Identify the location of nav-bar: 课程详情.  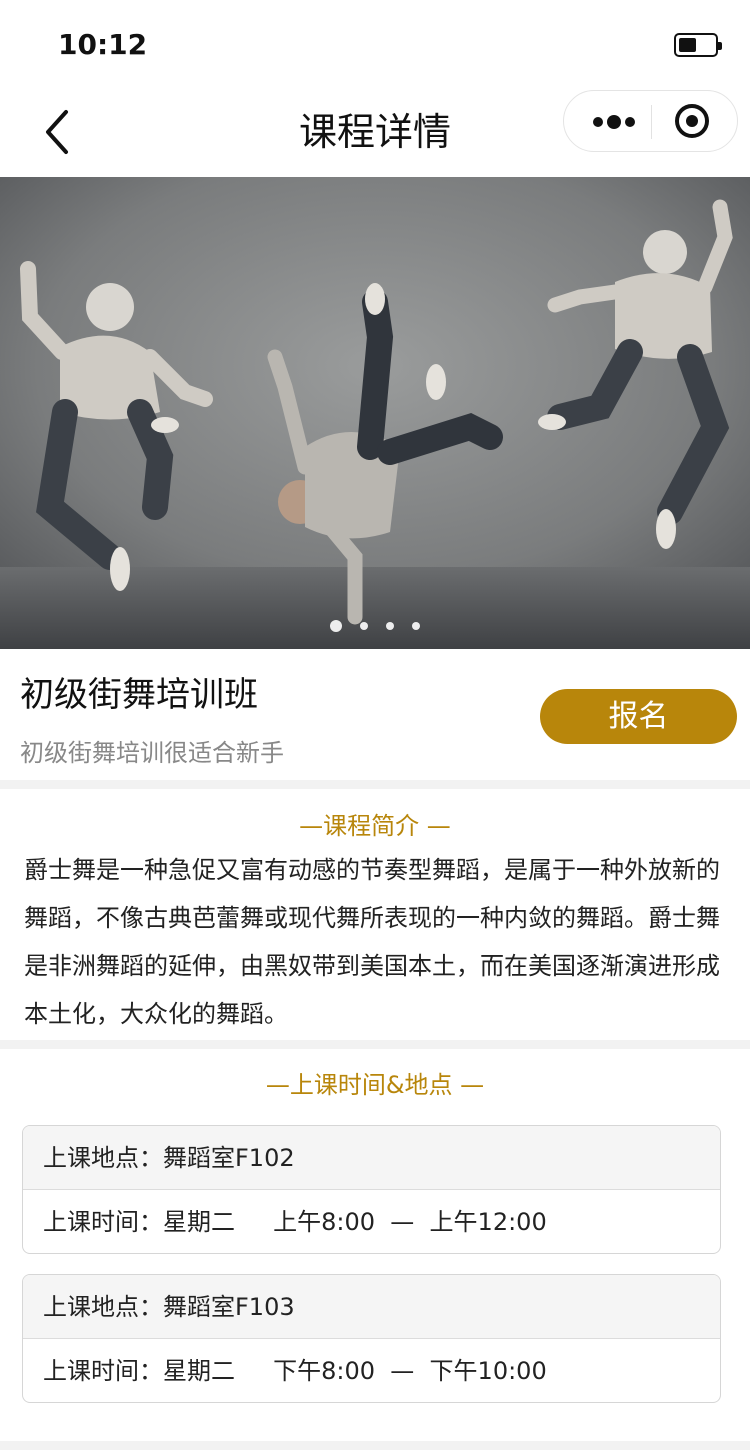
(375, 132).